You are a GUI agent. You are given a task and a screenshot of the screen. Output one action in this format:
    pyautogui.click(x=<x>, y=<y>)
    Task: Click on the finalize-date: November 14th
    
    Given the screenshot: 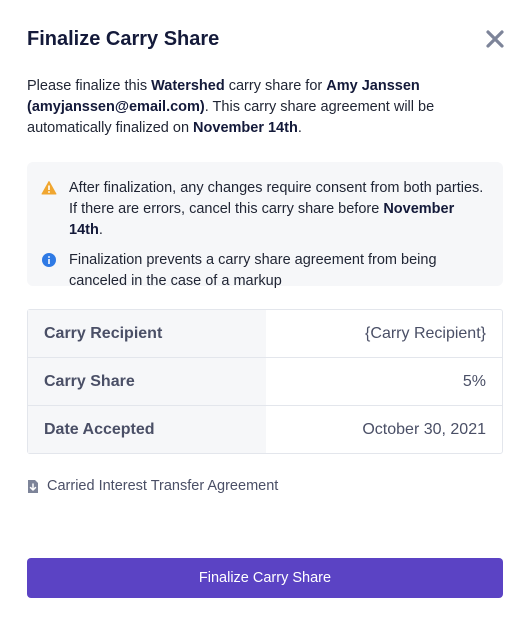 What is the action you would take?
    pyautogui.click(x=245, y=128)
    